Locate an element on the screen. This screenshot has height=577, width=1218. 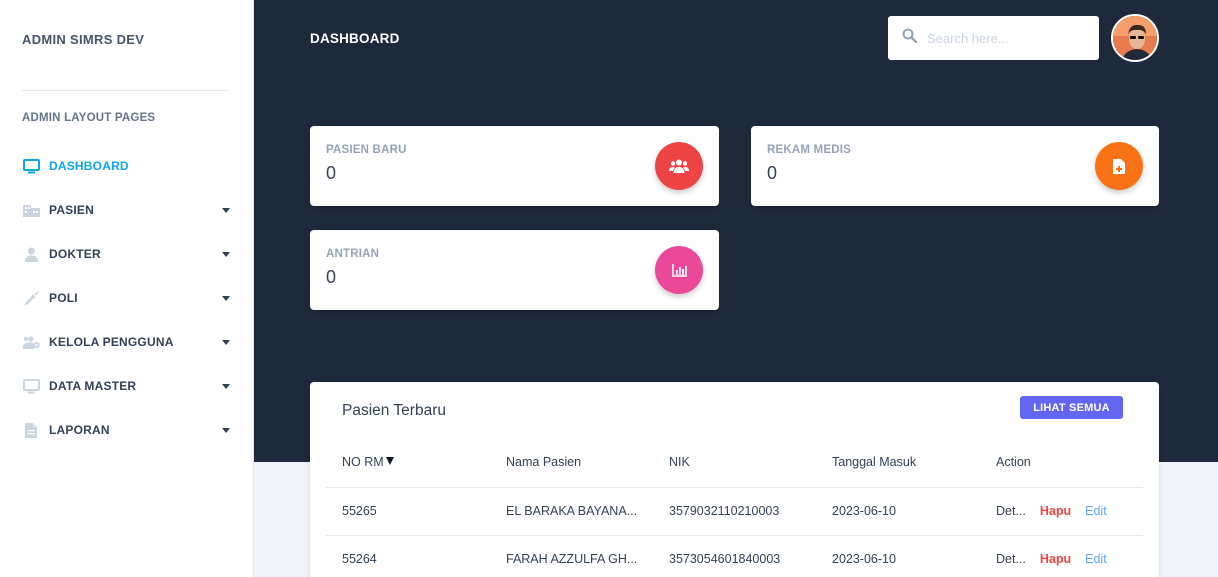
sidebar-item-data-master: DATA MASTER is located at coordinates (127, 386).